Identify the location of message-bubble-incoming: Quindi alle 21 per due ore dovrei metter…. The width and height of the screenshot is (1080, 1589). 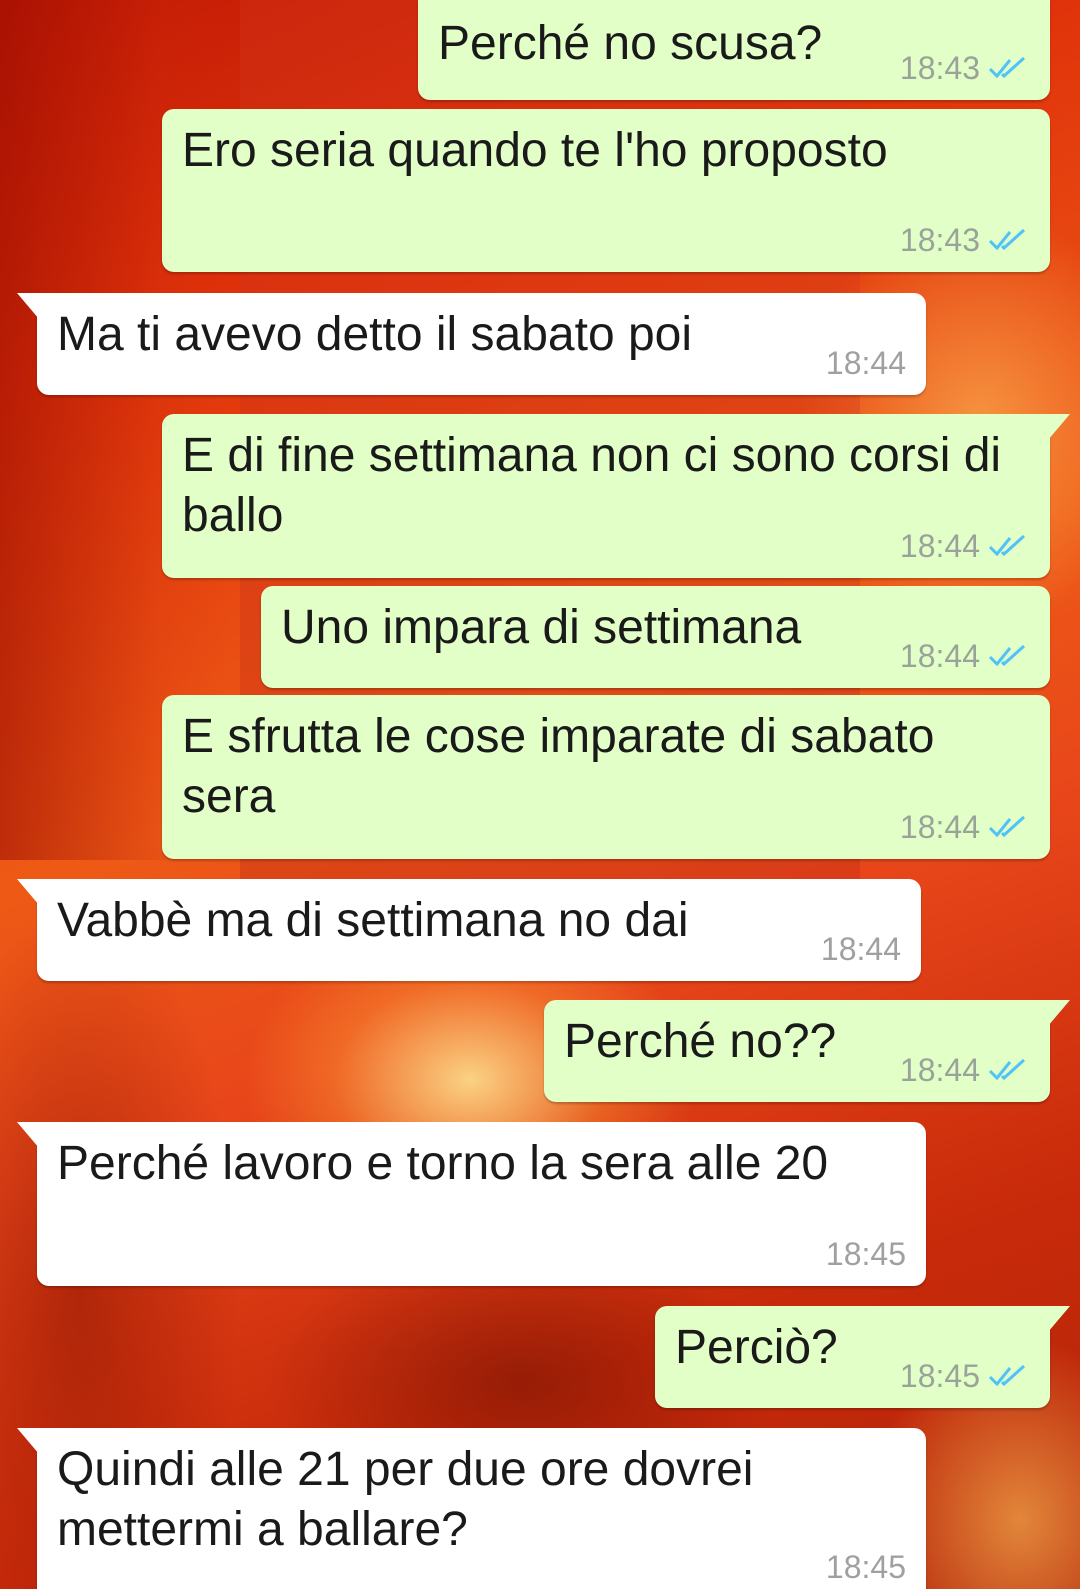
(471, 1508).